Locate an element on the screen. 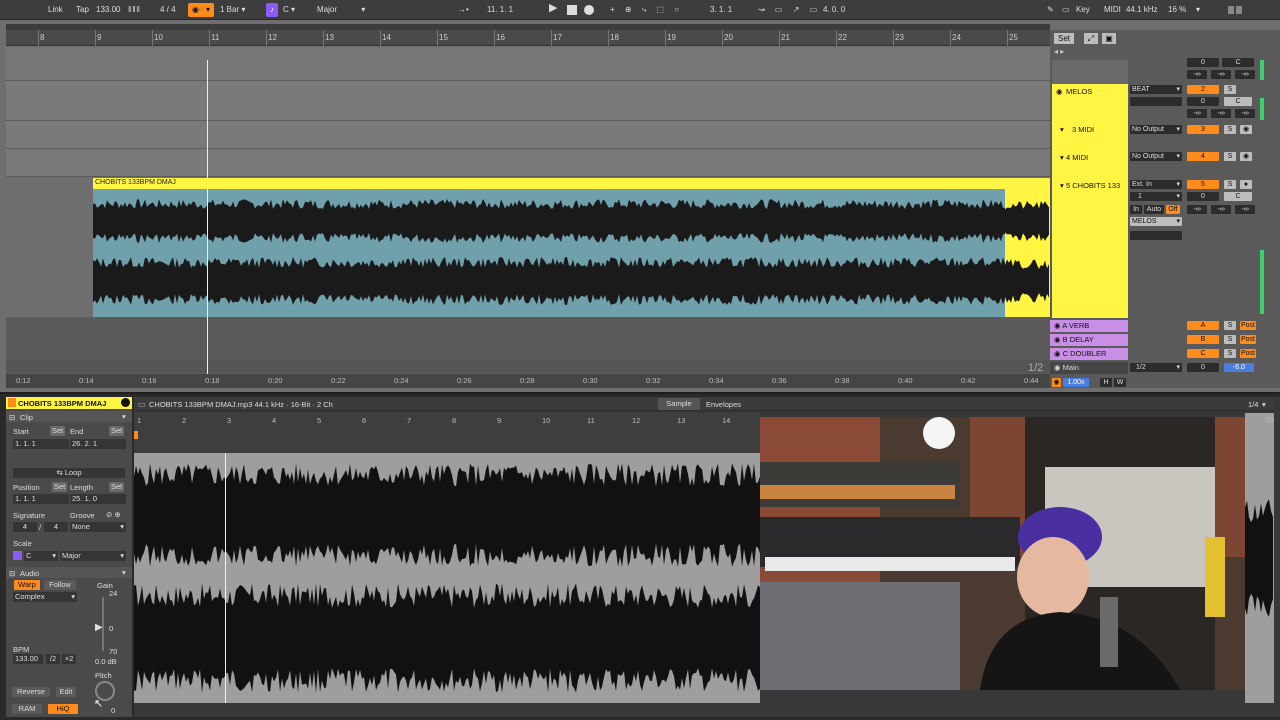 The height and width of the screenshot is (720, 1280). length-value: 25. 1. 0 is located at coordinates (98, 499).